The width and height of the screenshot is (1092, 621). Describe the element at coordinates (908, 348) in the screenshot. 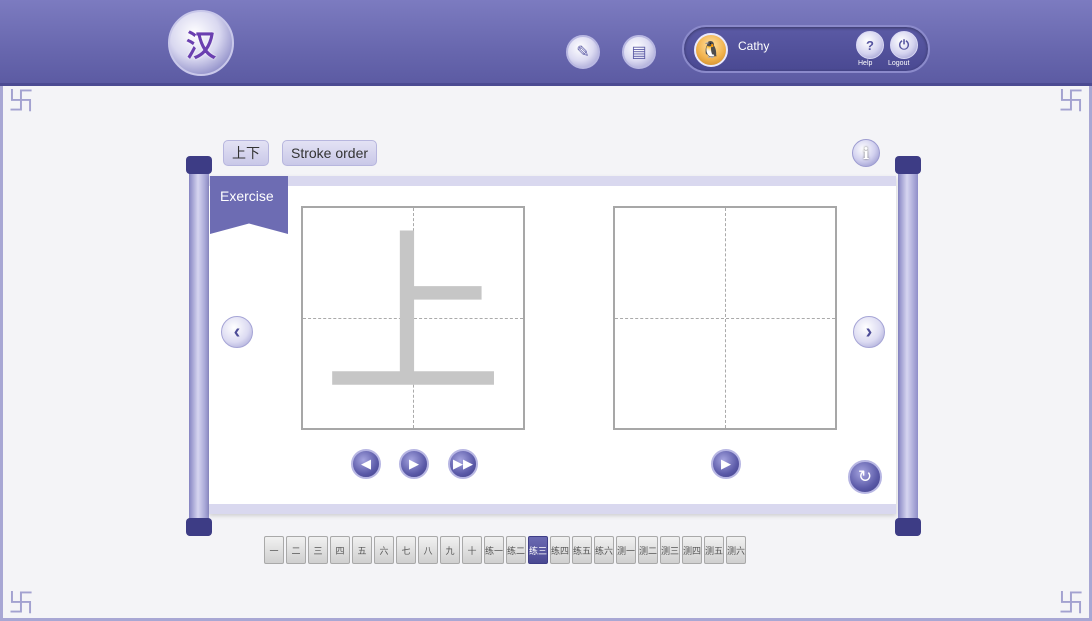

I see `scroll-rod-right` at that location.